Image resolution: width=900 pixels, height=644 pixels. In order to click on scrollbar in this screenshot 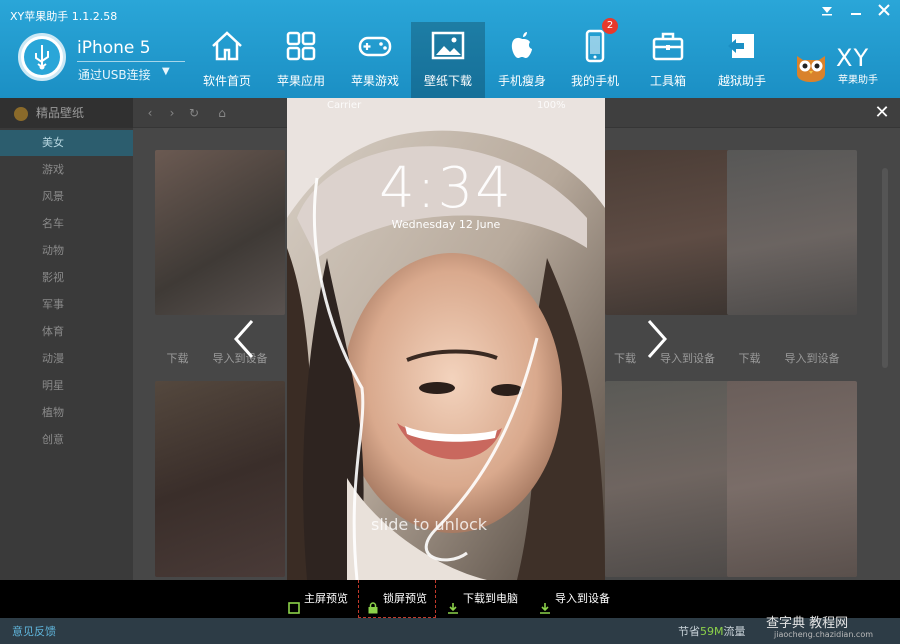, I will do `click(885, 268)`.